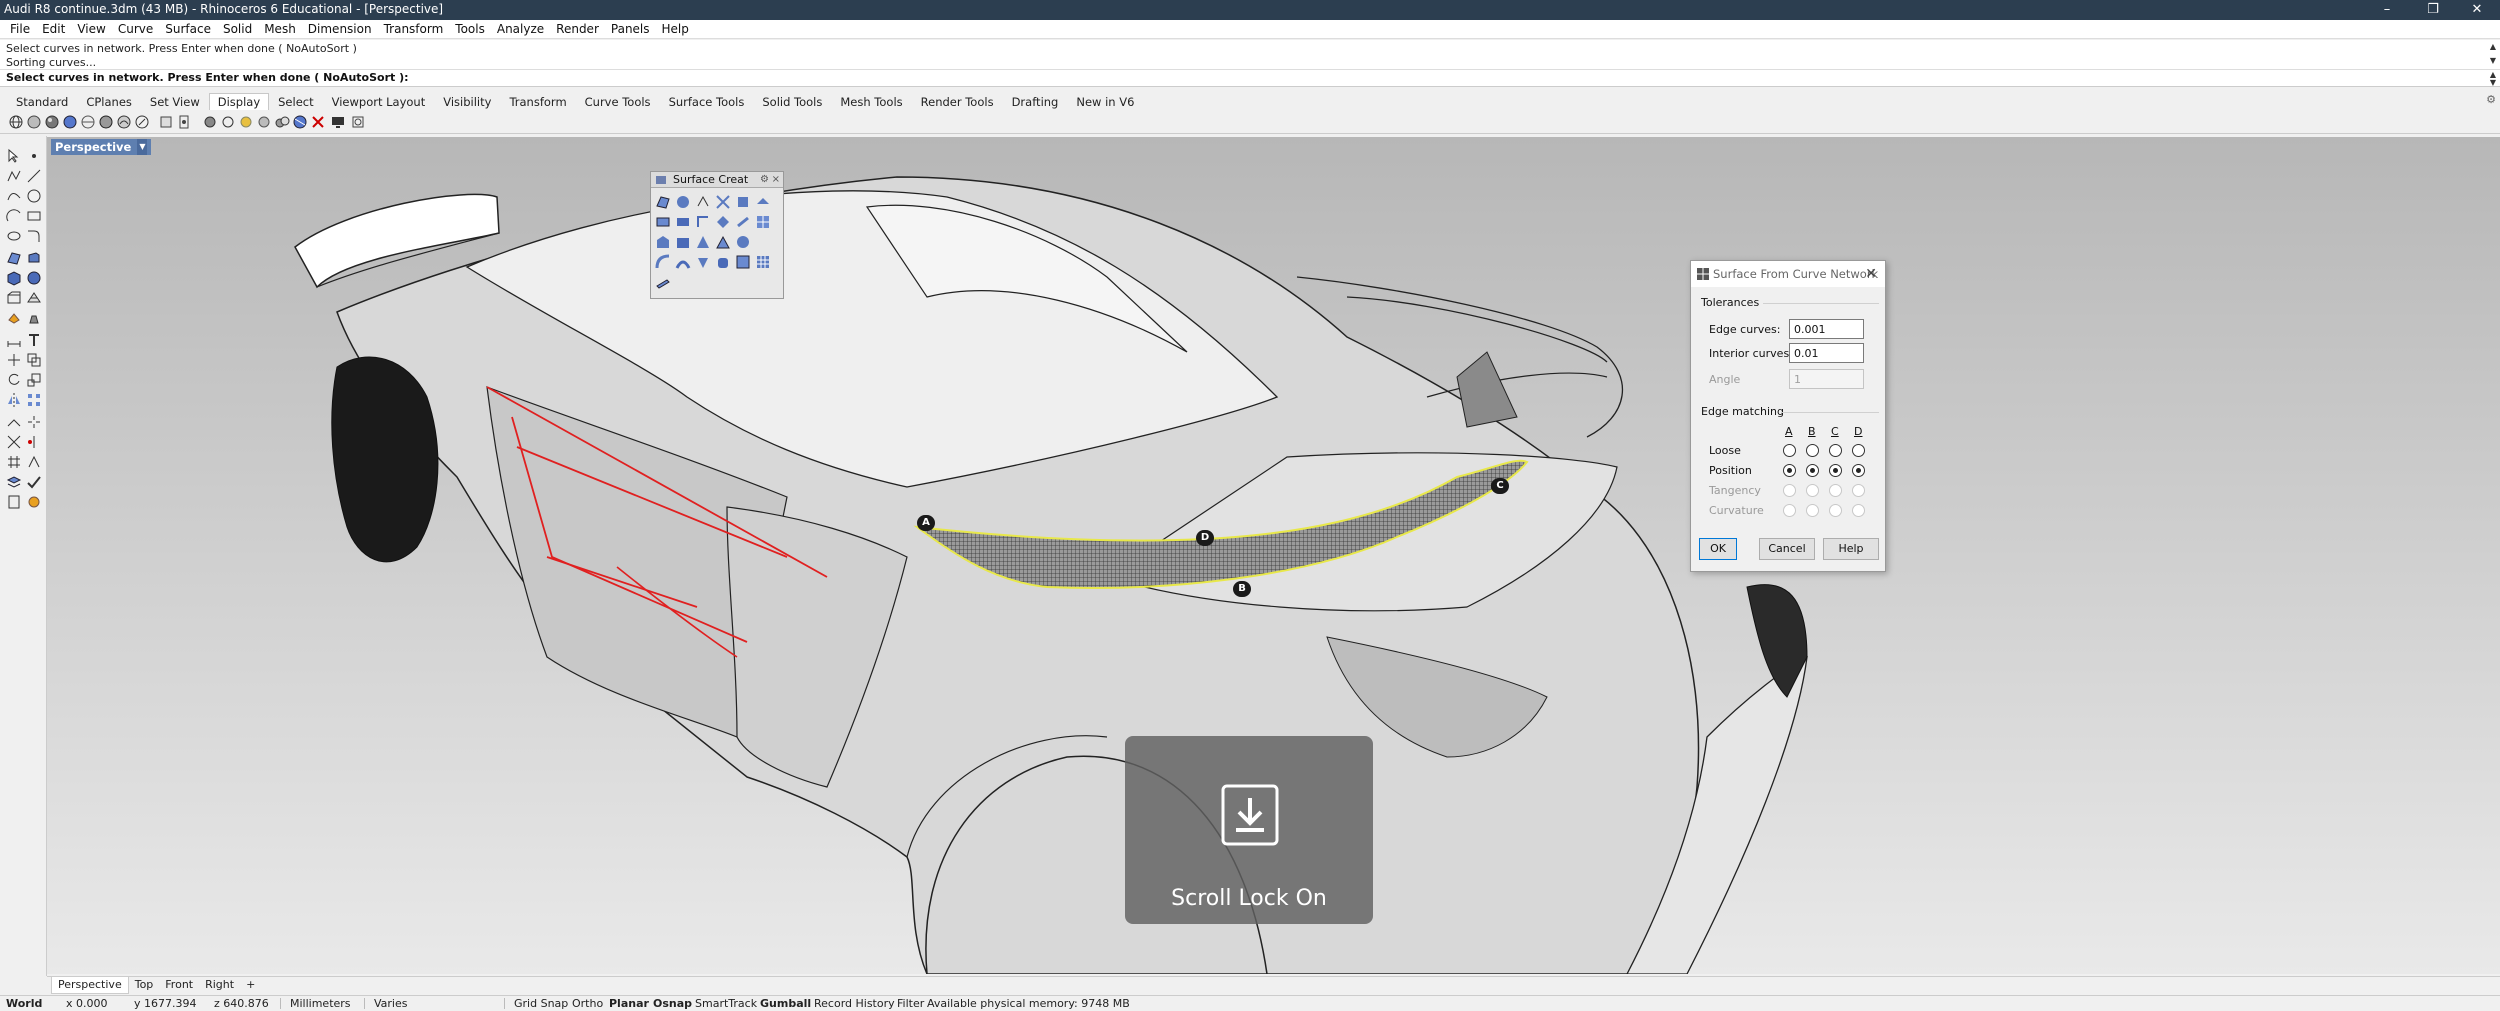 The height and width of the screenshot is (1011, 2500). Describe the element at coordinates (34, 236) in the screenshot. I see `fillet-curve-icon` at that location.